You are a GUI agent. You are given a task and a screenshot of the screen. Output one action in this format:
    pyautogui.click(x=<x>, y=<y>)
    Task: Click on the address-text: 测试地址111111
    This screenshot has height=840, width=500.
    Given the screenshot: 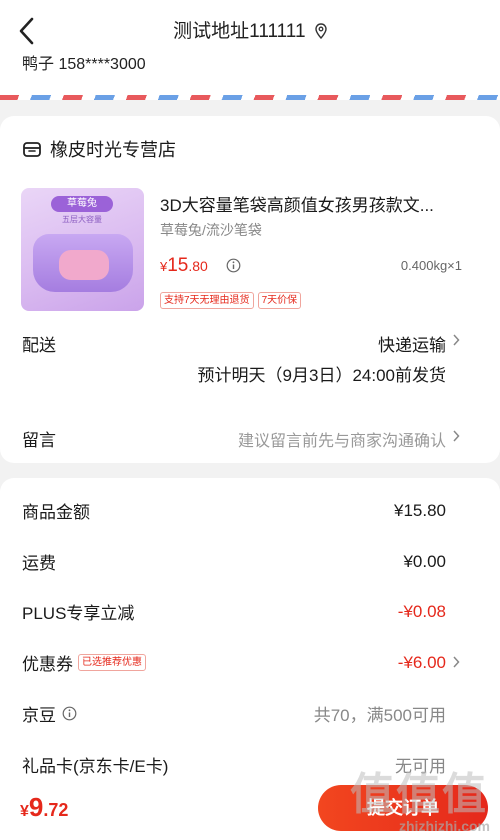 What is the action you would take?
    pyautogui.click(x=239, y=31)
    